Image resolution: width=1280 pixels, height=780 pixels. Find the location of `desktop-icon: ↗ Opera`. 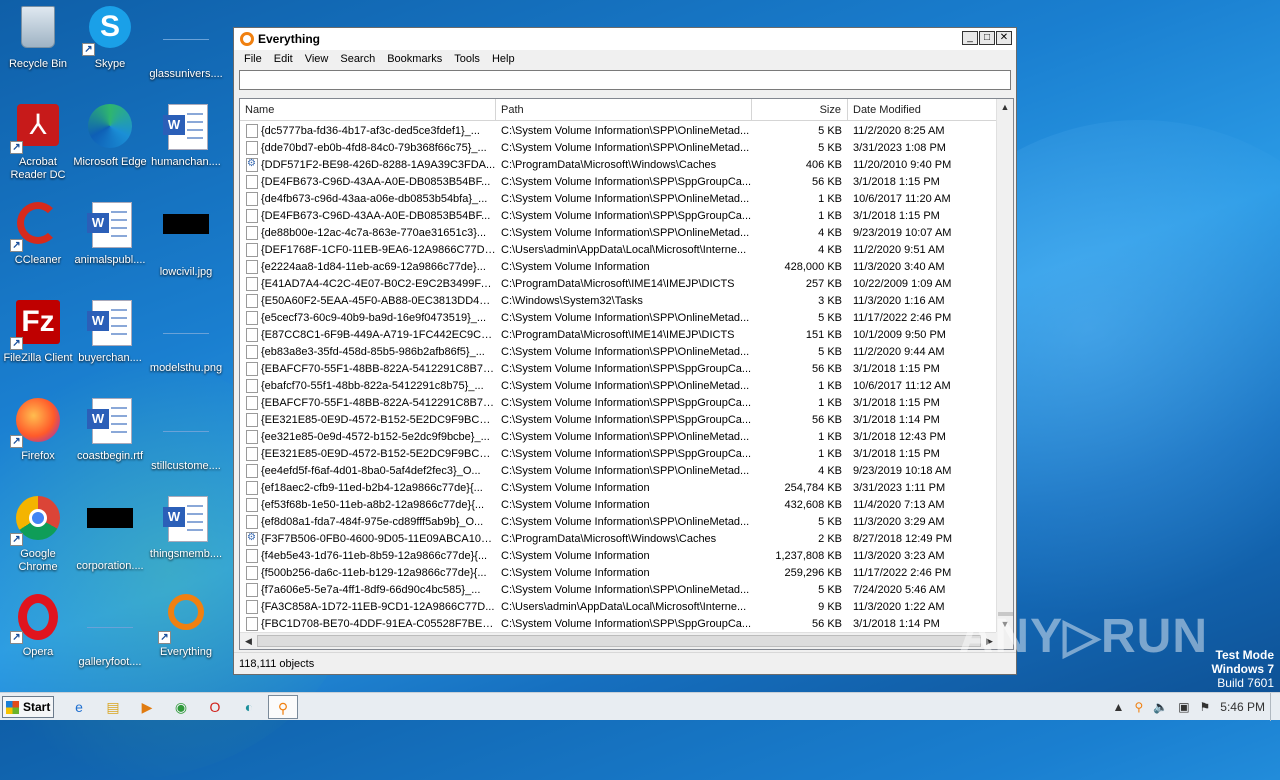

desktop-icon: ↗ Opera is located at coordinates (38, 636).